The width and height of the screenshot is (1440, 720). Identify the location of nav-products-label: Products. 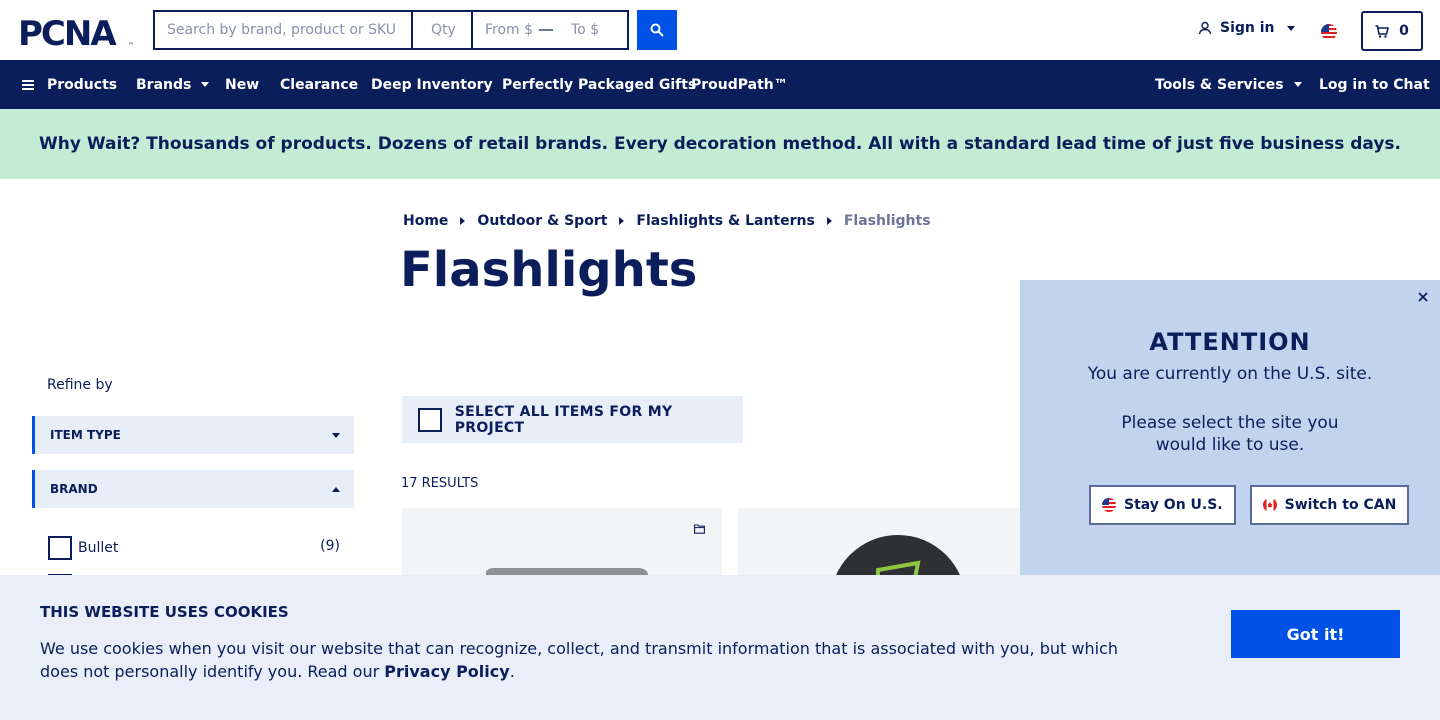
(82, 84).